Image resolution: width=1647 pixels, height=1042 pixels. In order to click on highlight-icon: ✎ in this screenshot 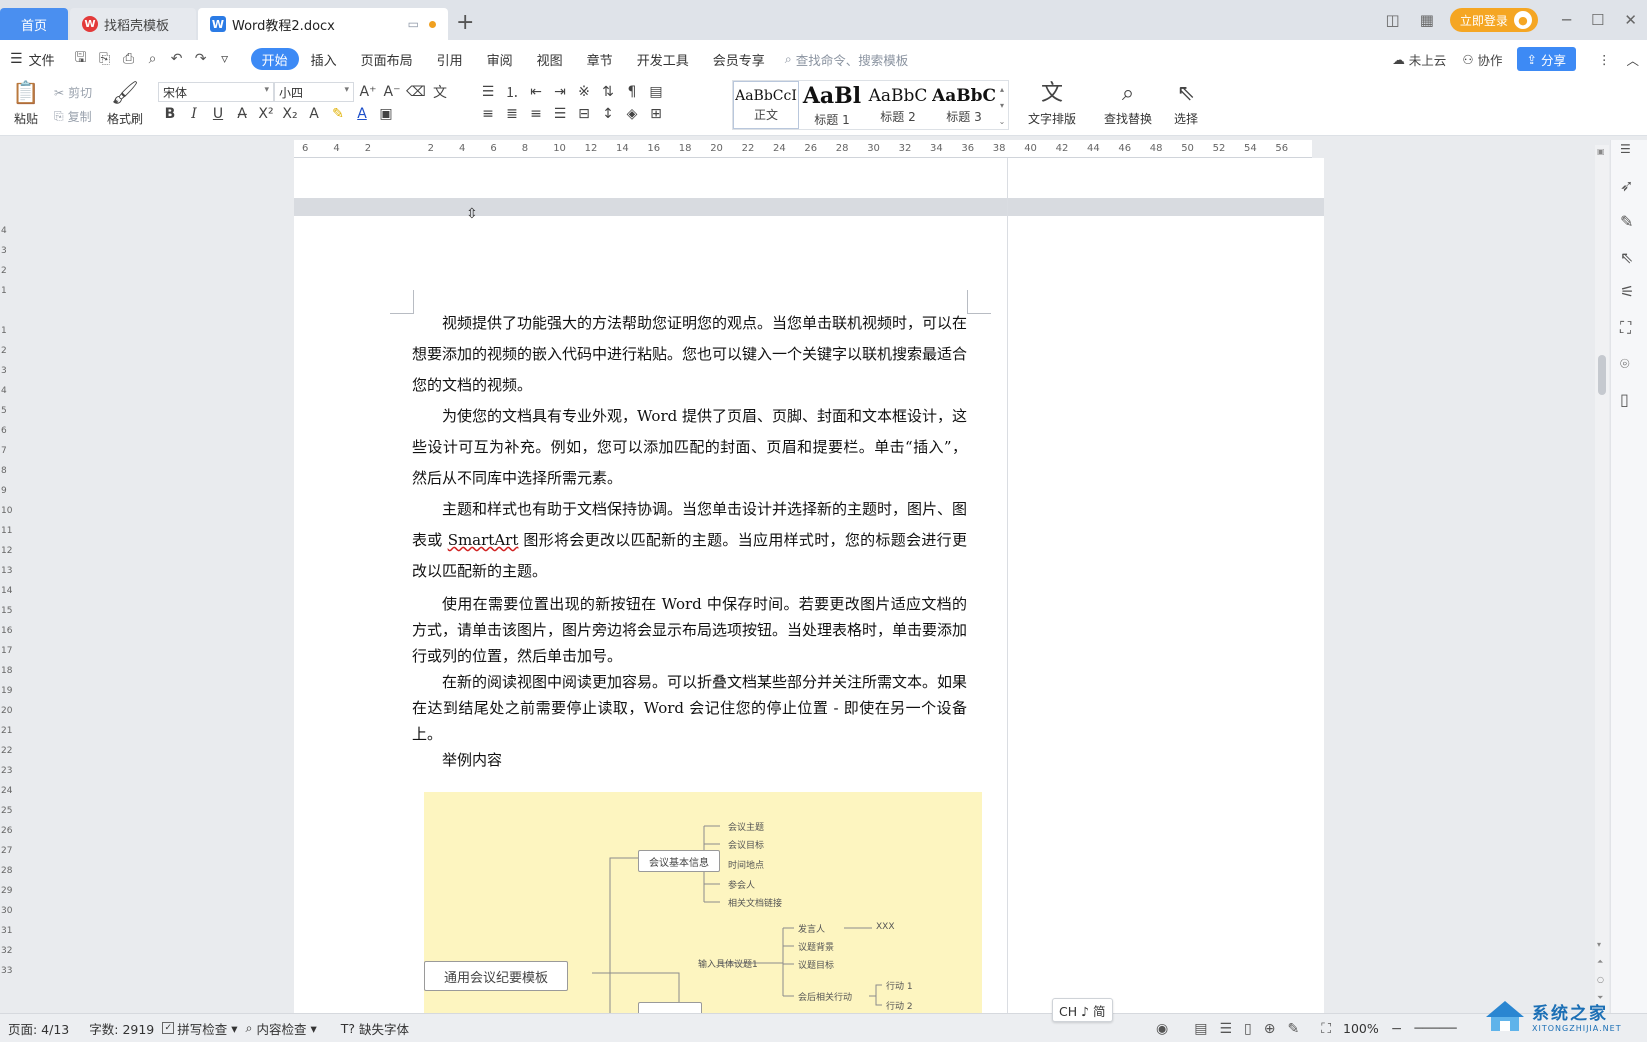, I will do `click(338, 114)`.